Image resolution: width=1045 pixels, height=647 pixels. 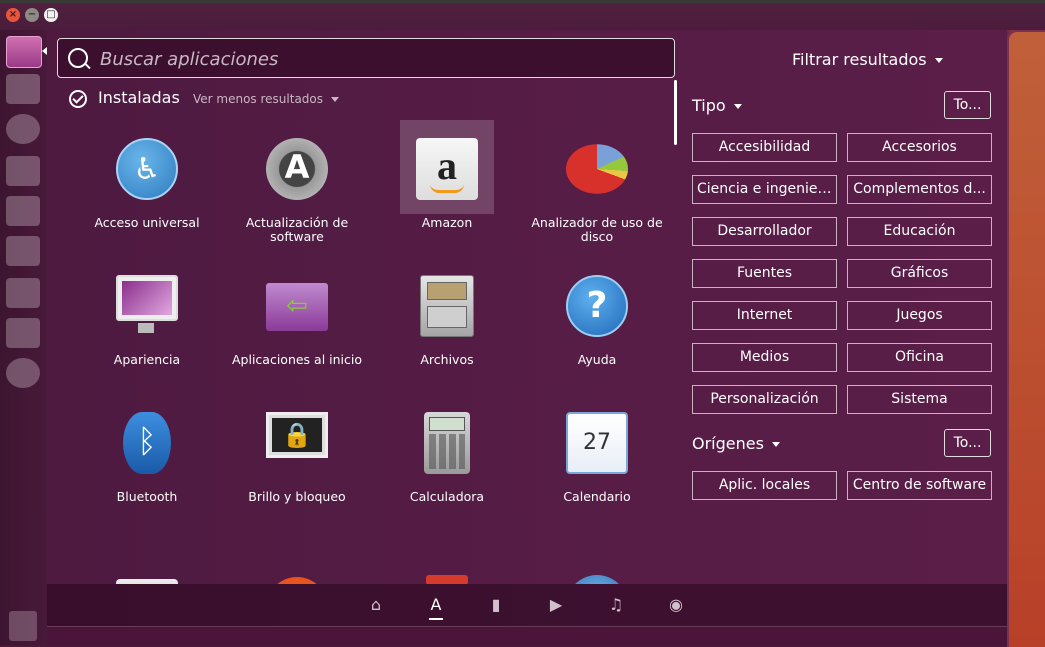 I want to click on sources-filter-title: Orígenes, so click(x=728, y=443).